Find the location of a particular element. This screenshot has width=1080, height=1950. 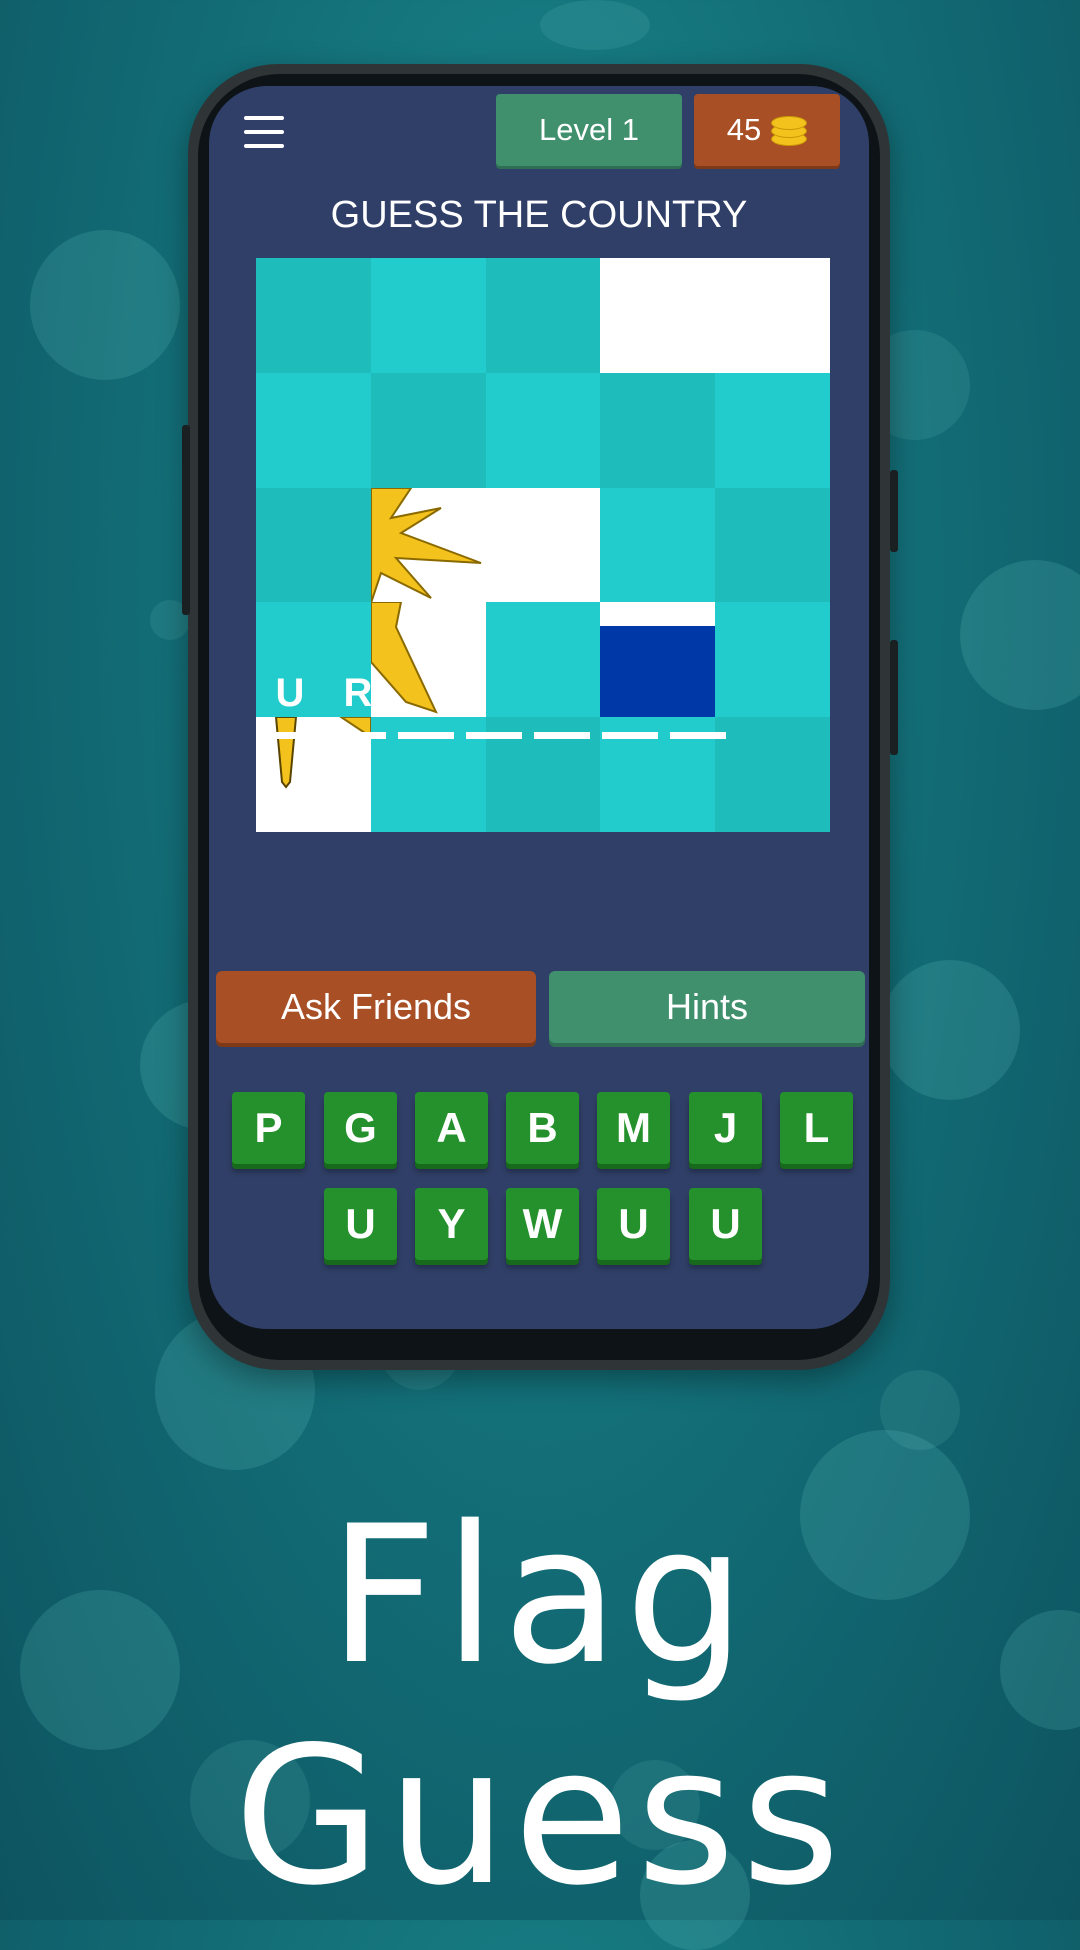

level-badge: Level 1 is located at coordinates (589, 130).